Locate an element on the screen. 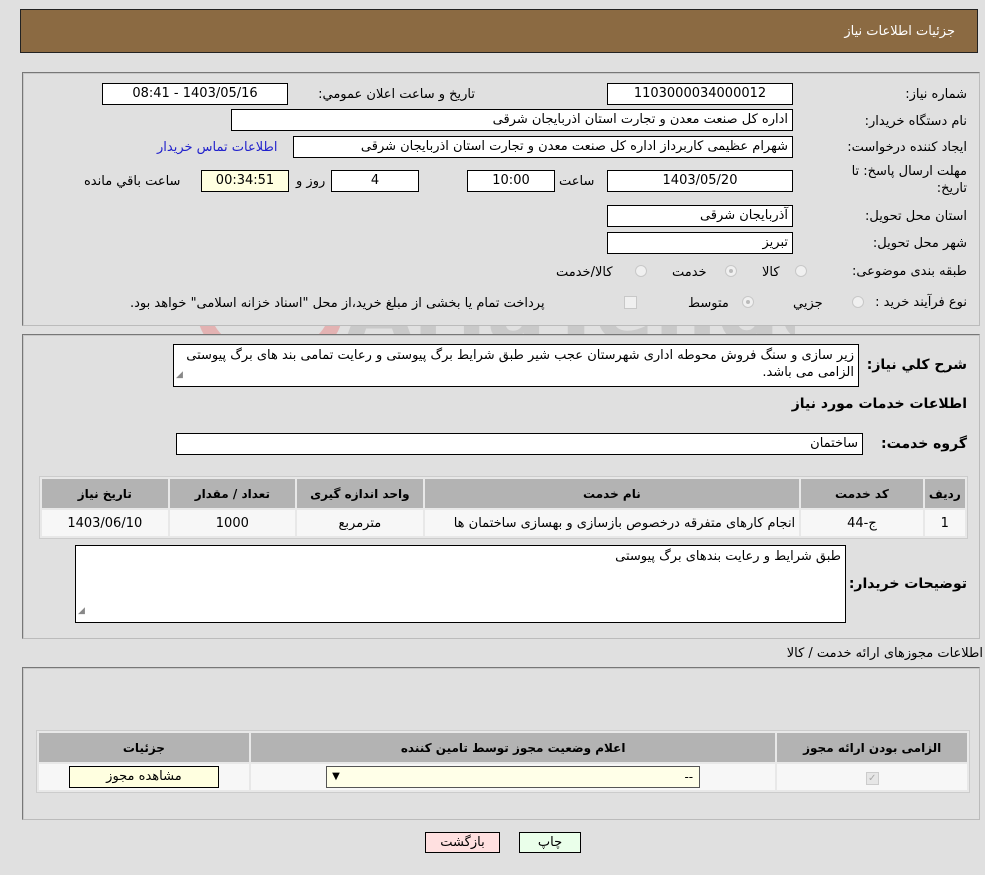  need-number-field: 1103000034000012 is located at coordinates (700, 94).